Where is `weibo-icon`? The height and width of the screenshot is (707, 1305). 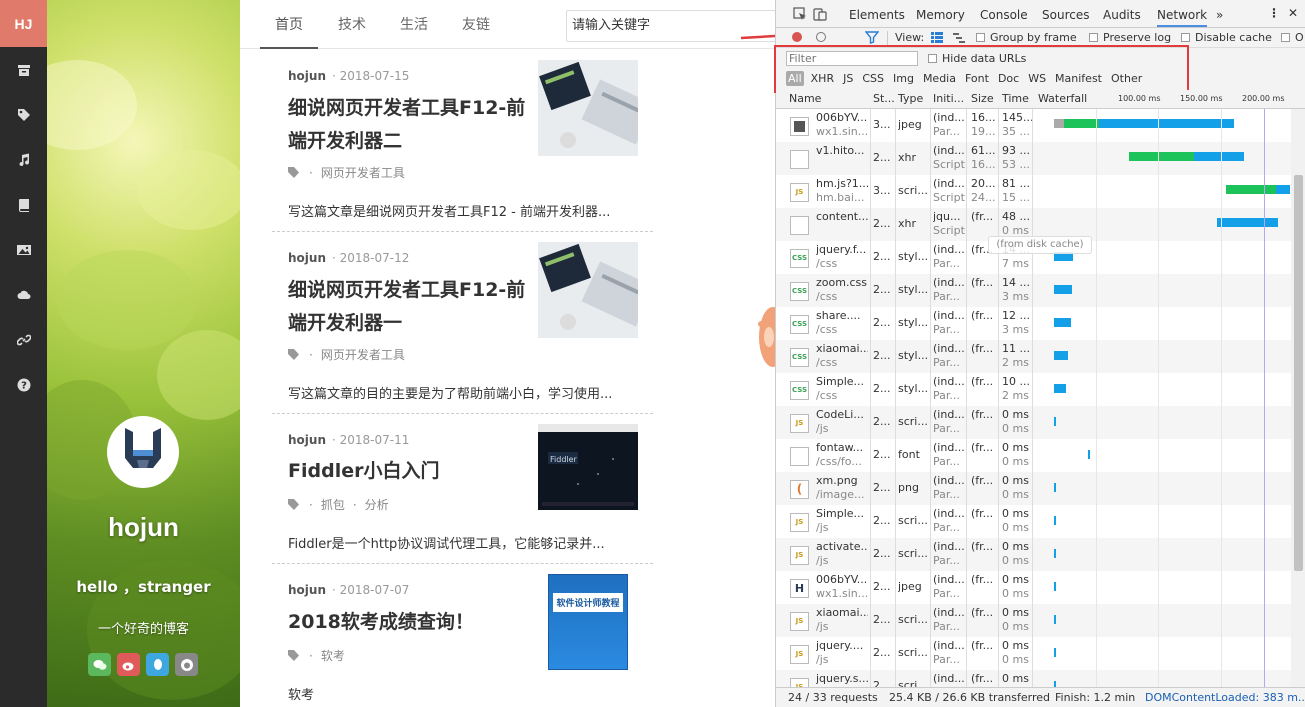
weibo-icon is located at coordinates (128, 664).